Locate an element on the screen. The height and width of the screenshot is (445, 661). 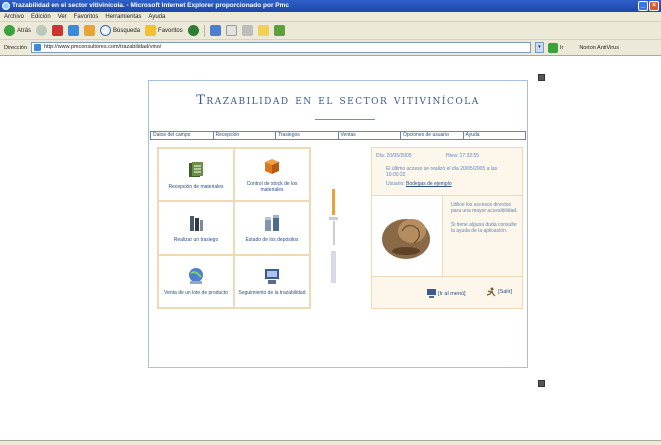
menu-herramientas: Herramientas is located at coordinates (123, 17).